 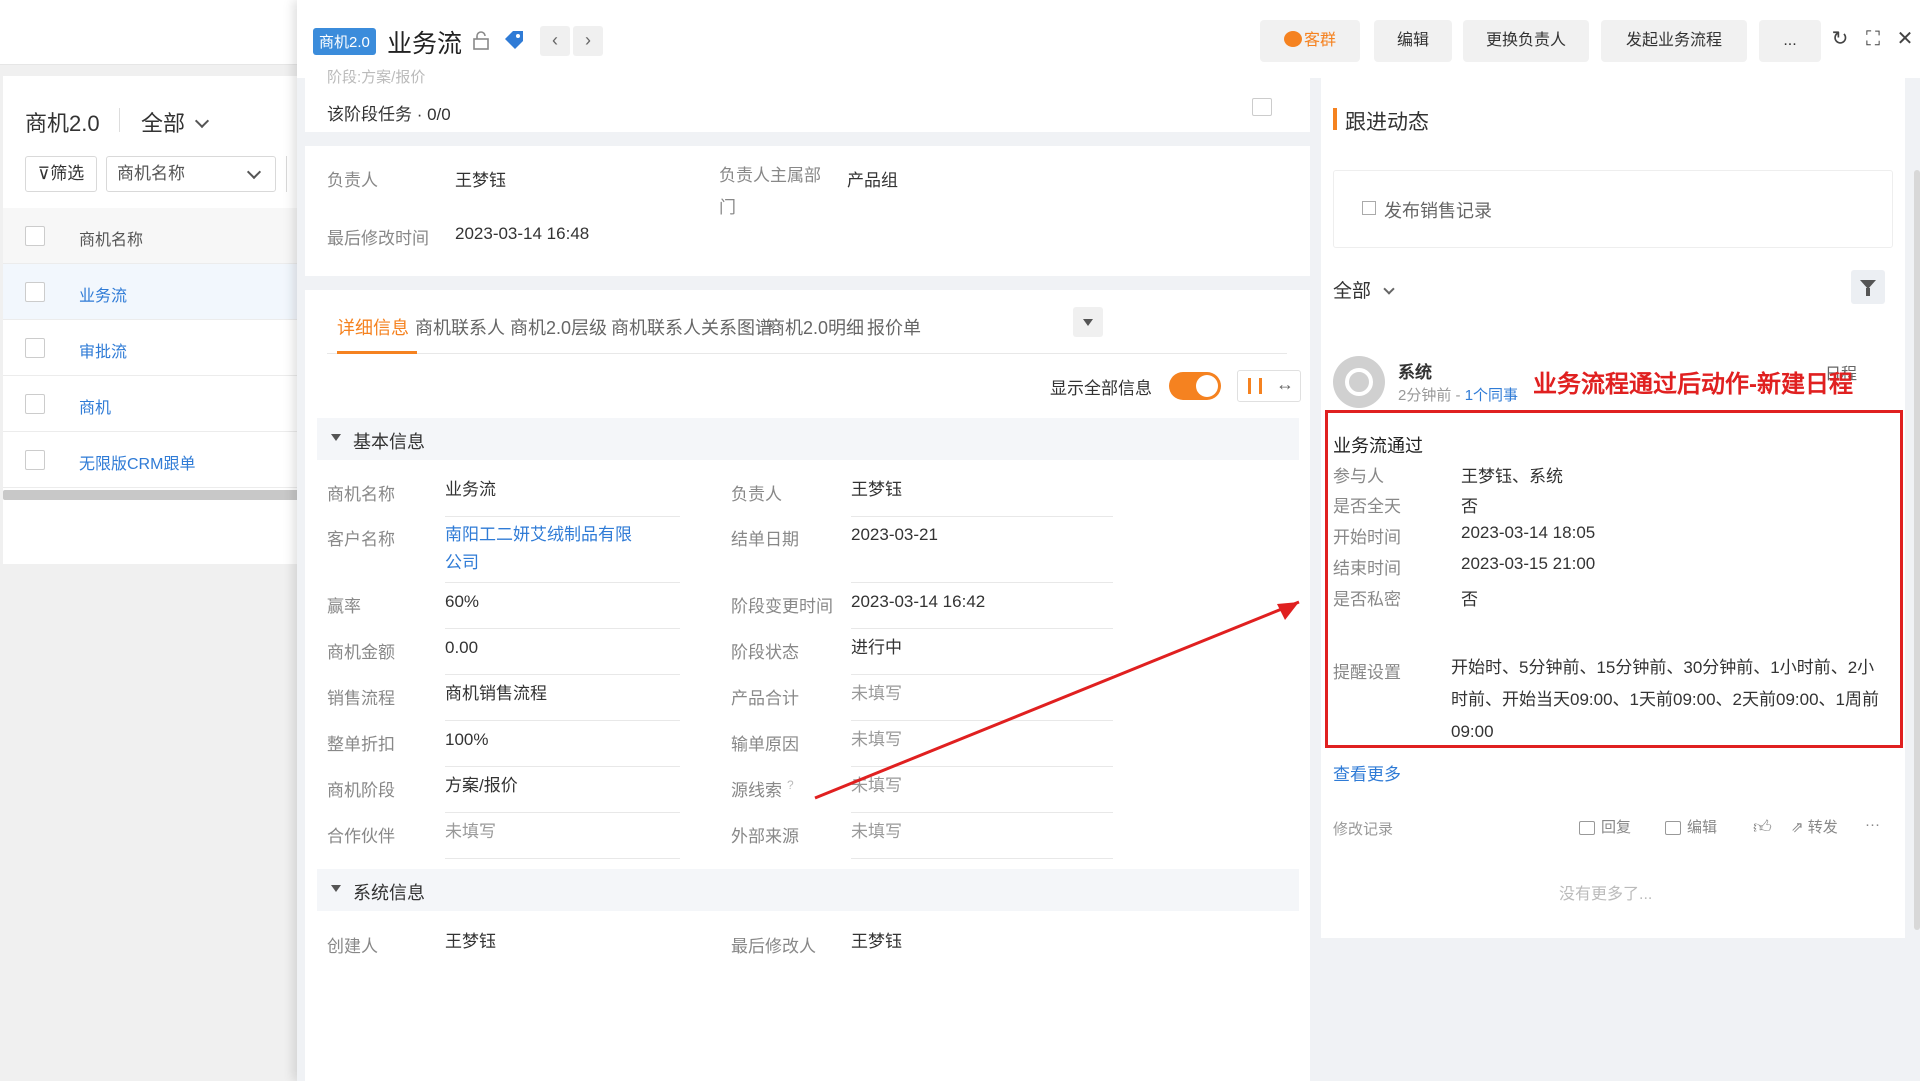 What do you see at coordinates (1367, 568) in the screenshot?
I see `event-field-label: 结束时间` at bounding box center [1367, 568].